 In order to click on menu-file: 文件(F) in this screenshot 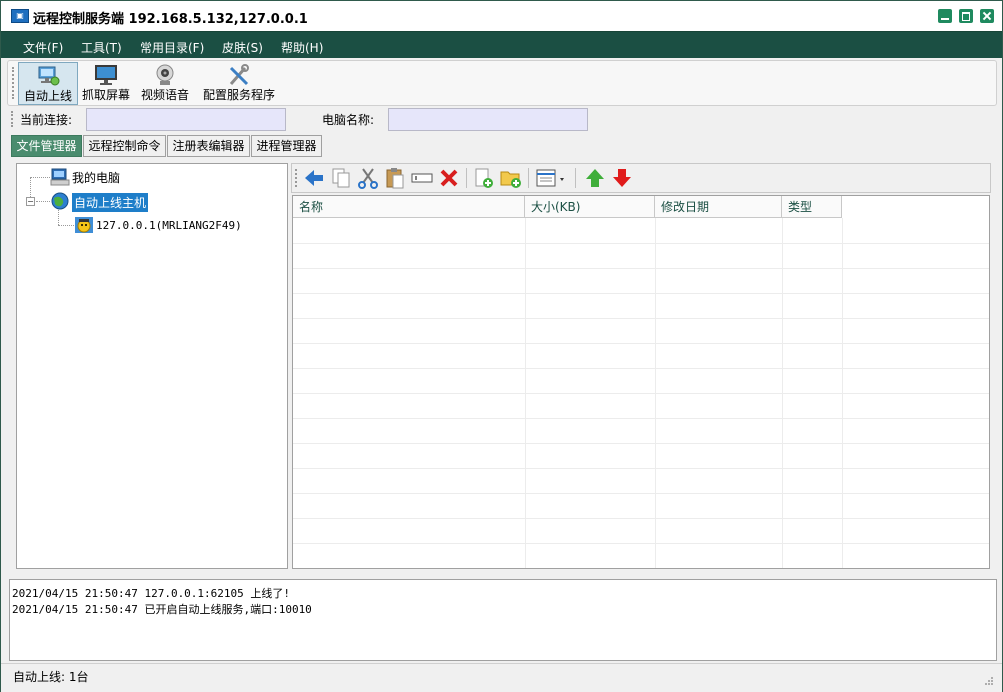, I will do `click(43, 47)`.